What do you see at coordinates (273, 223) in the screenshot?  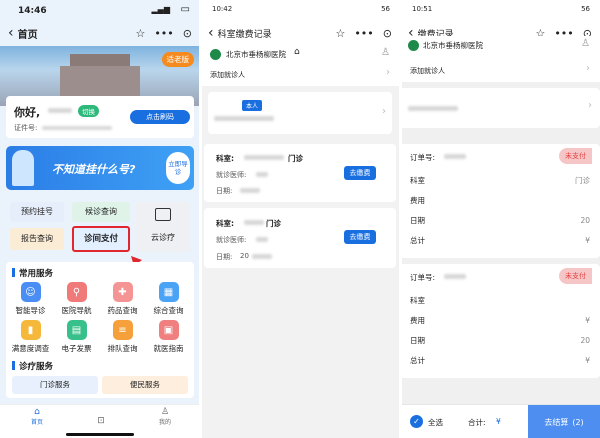 I see `dept-suffix: 门诊` at bounding box center [273, 223].